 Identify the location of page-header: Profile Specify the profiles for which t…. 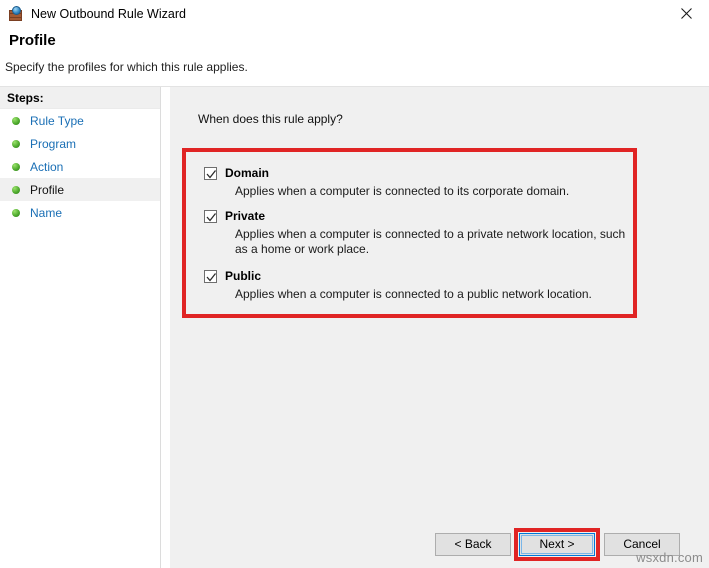
(354, 56).